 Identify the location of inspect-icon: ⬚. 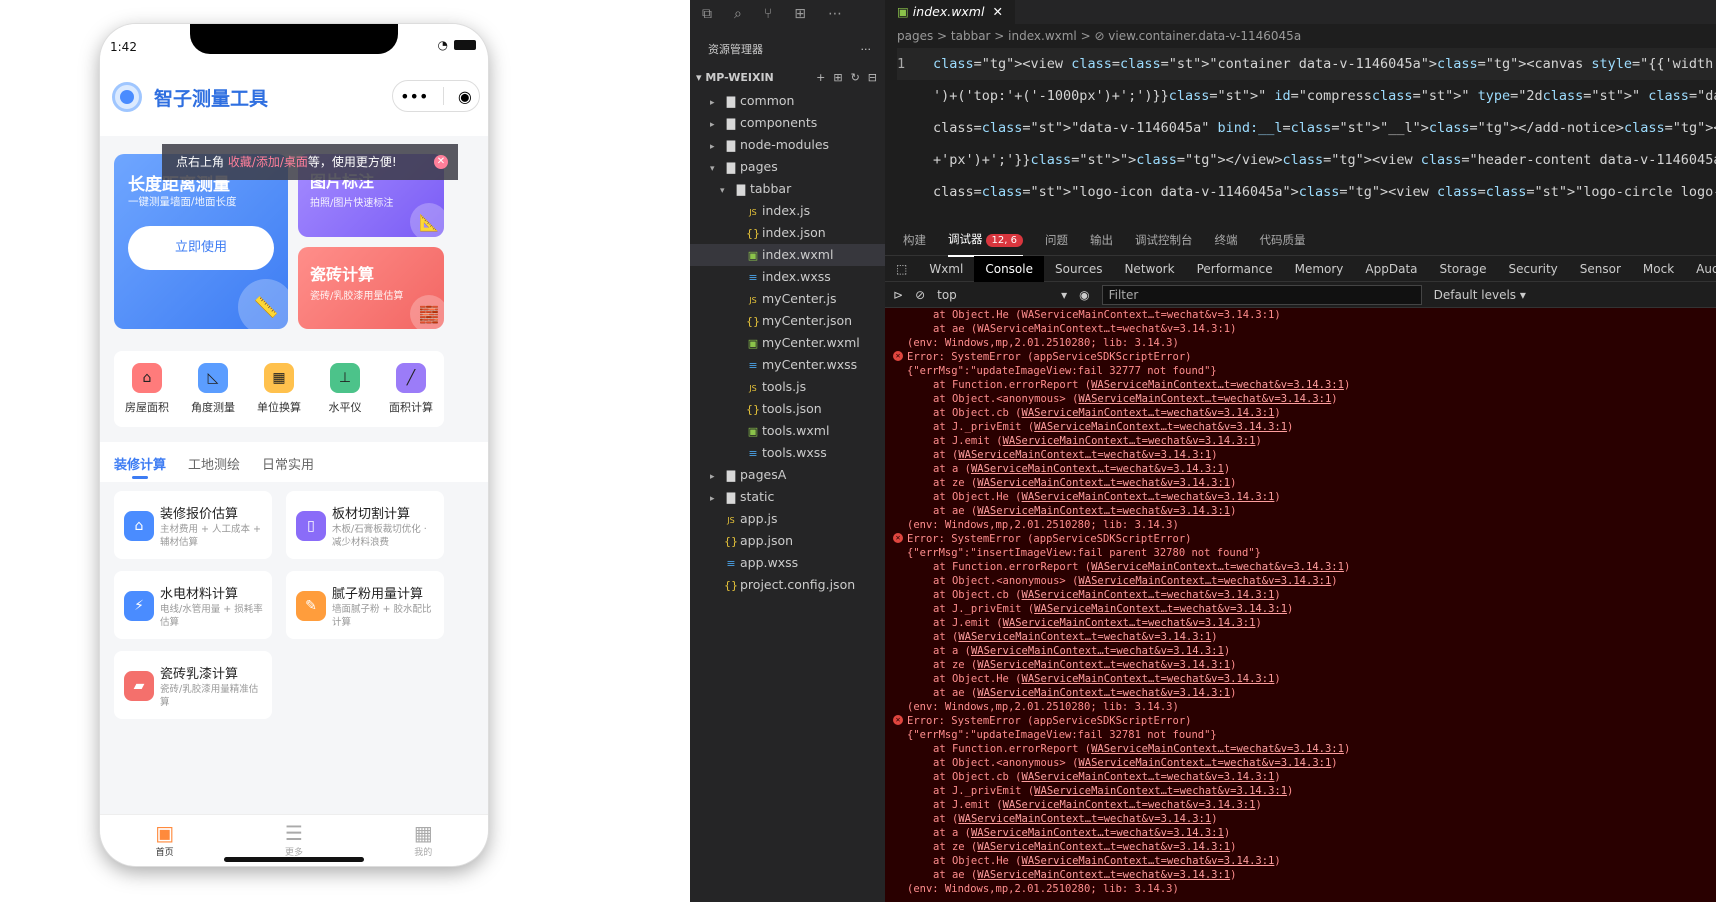
(901, 269).